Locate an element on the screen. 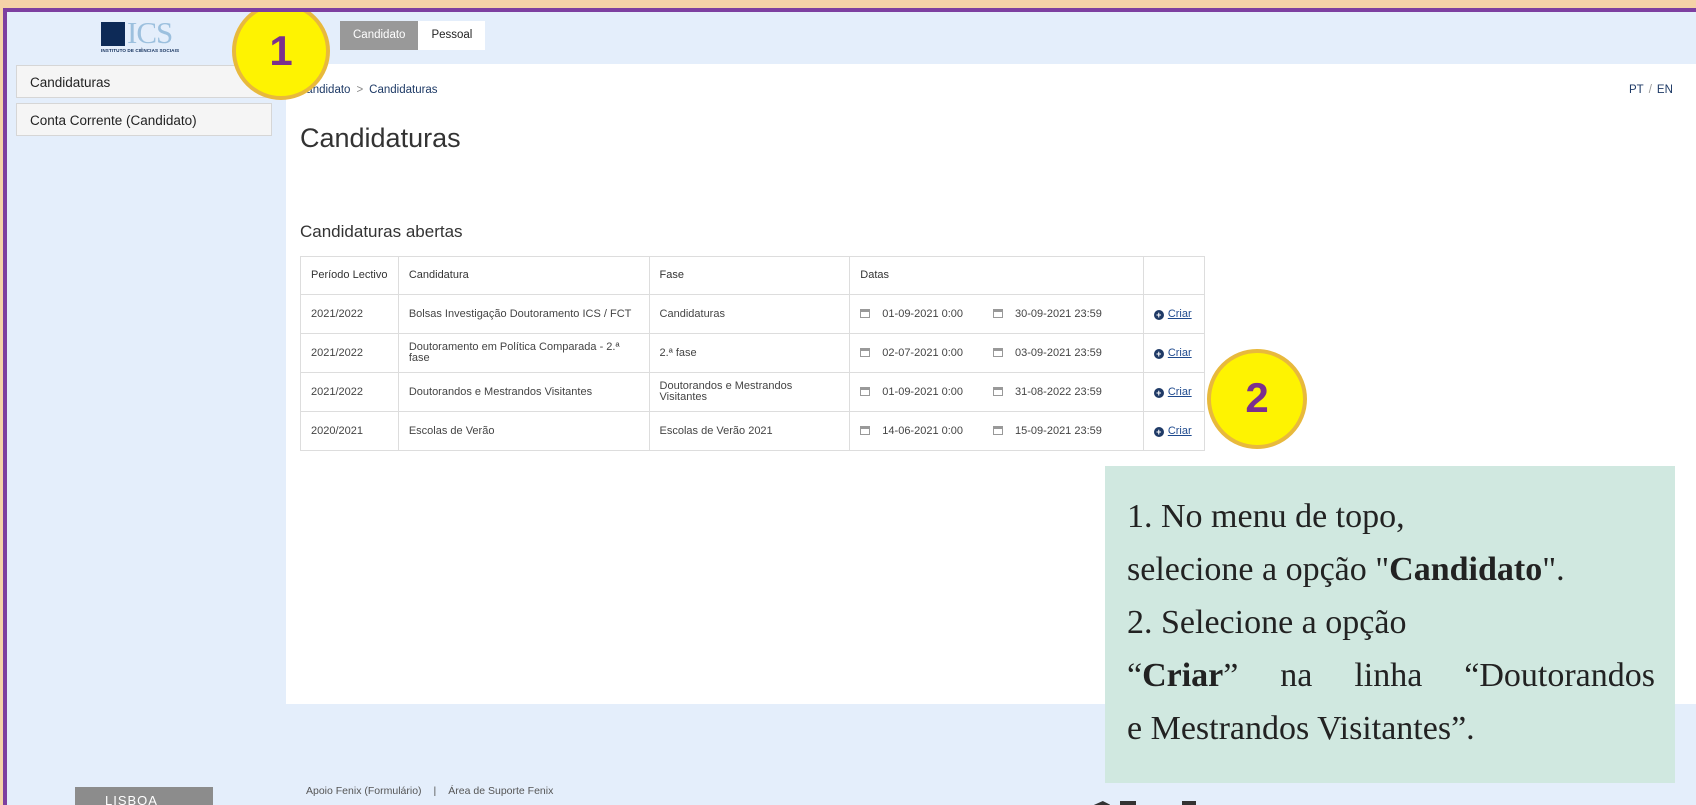  cell-fase: Doutorandos e Mestrandos Visitantes is located at coordinates (749, 392).